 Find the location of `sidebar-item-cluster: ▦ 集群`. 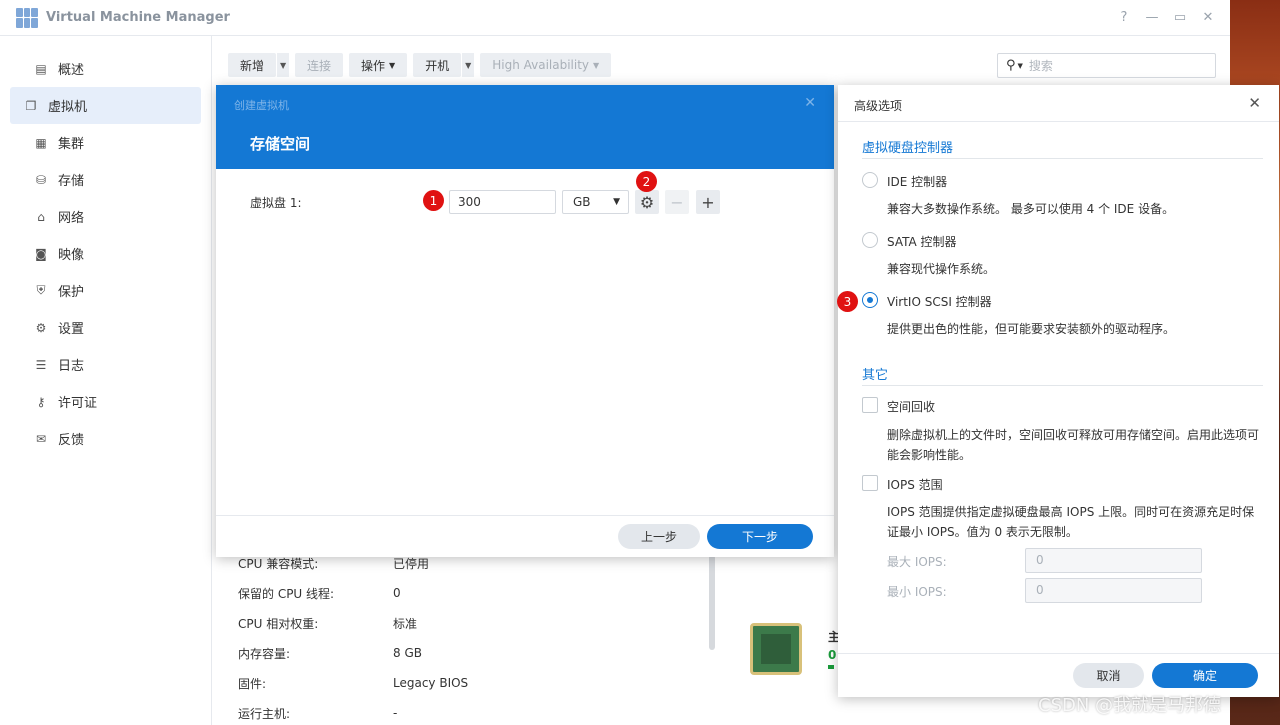

sidebar-item-cluster: ▦ 集群 is located at coordinates (105, 142).